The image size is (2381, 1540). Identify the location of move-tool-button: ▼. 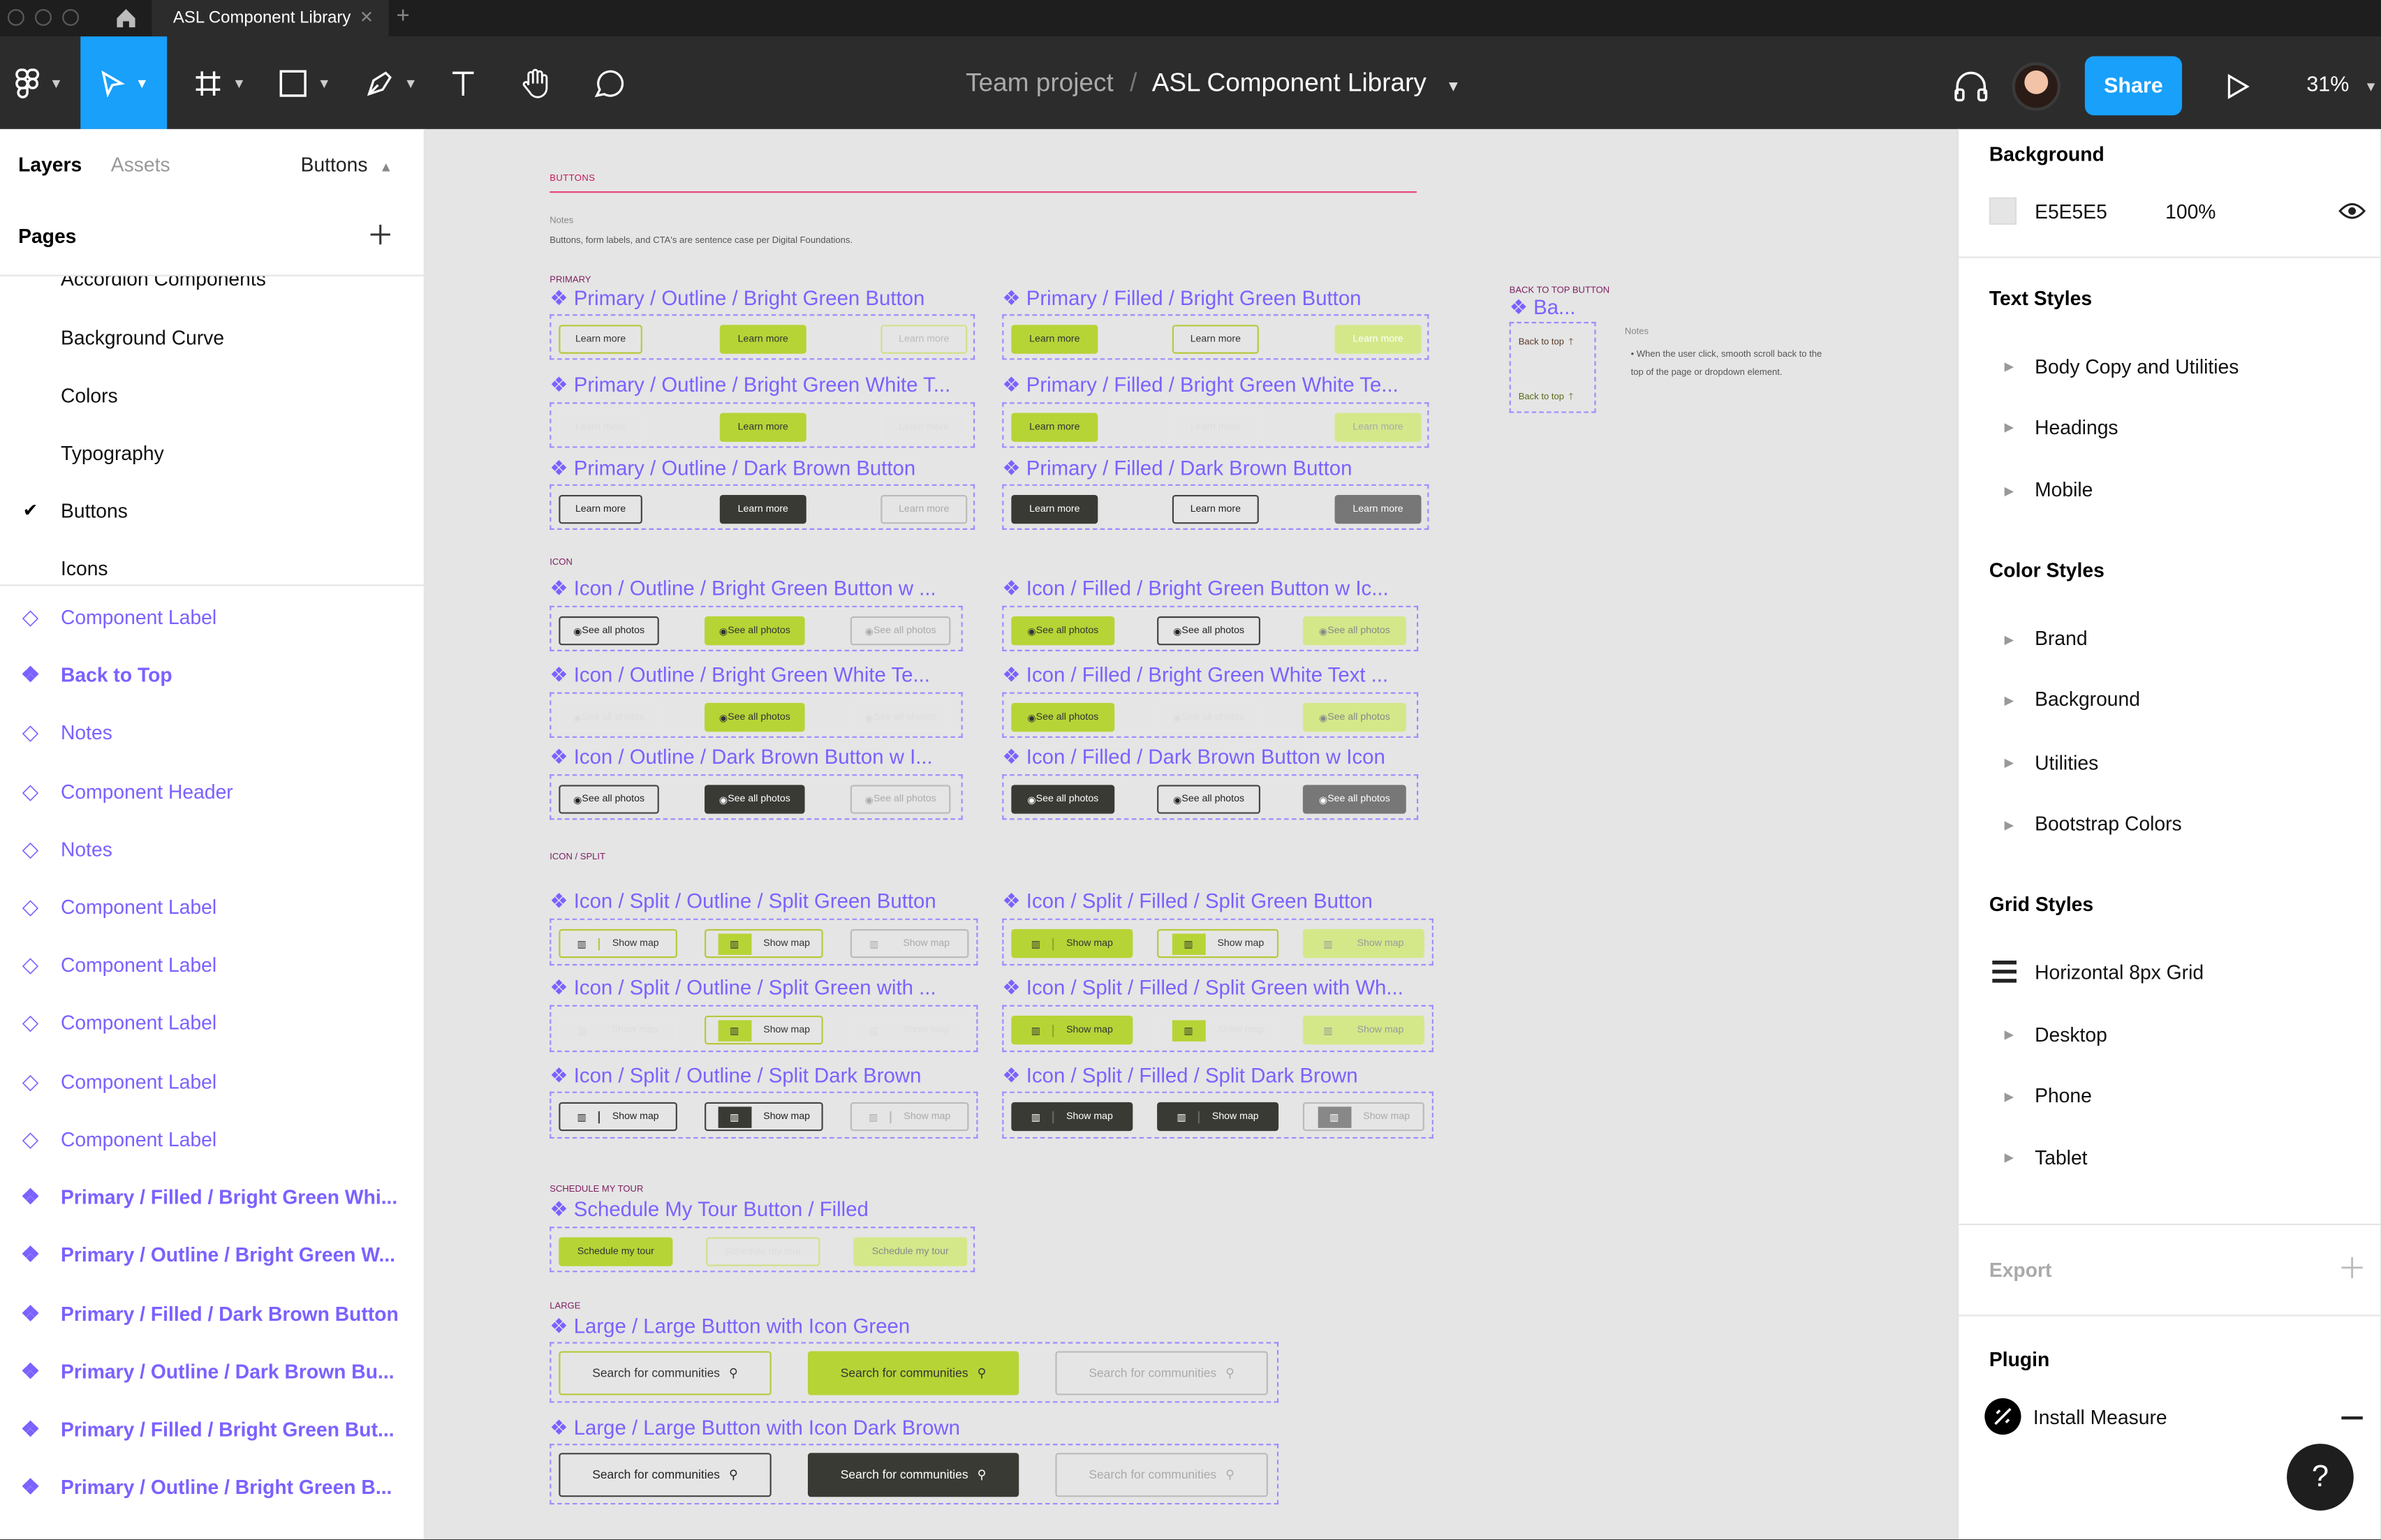
(124, 82).